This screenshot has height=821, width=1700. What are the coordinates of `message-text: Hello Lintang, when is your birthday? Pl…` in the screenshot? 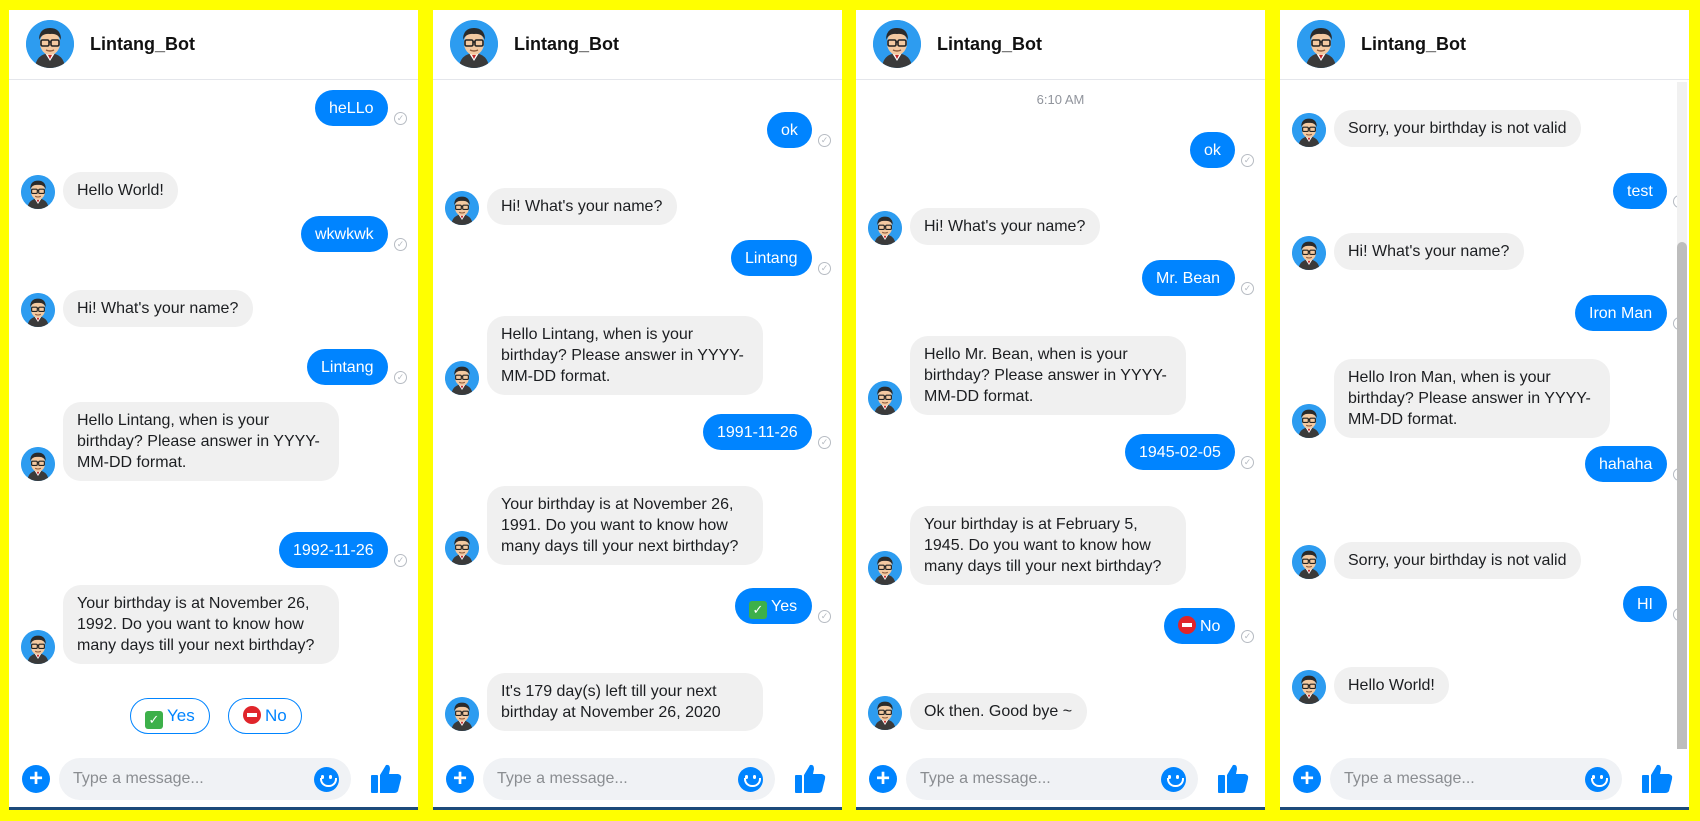 It's located at (198, 441).